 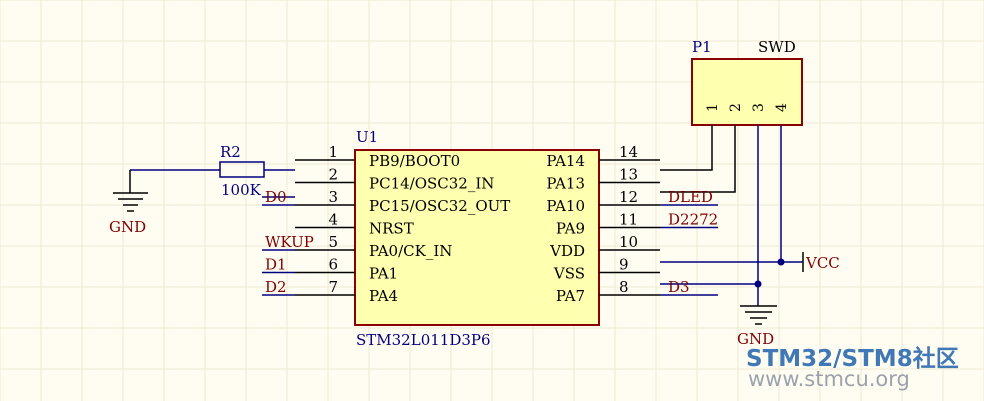 I want to click on junction-vdd, so click(x=781, y=262).